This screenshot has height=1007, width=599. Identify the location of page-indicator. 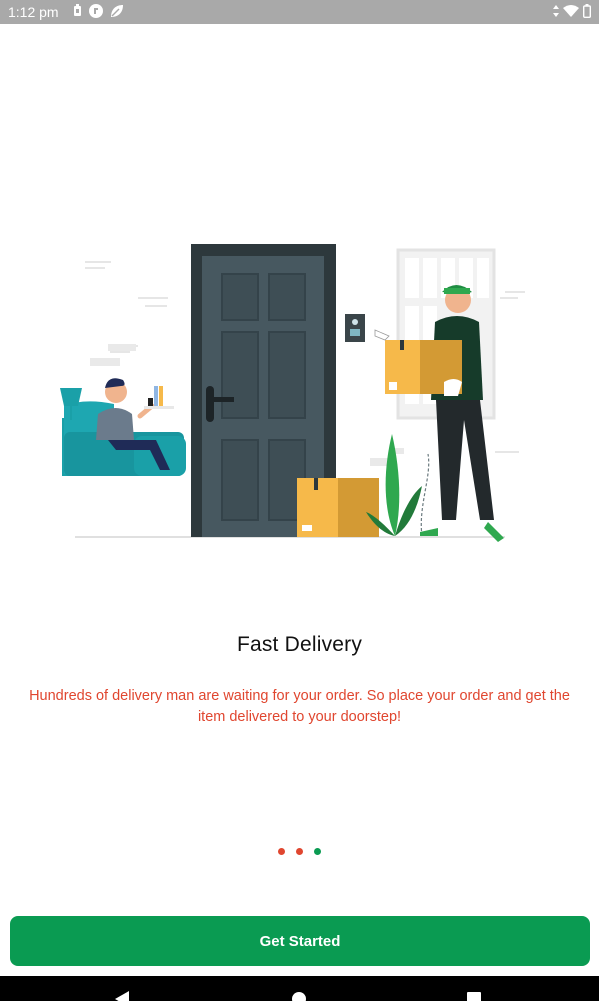
(299, 851).